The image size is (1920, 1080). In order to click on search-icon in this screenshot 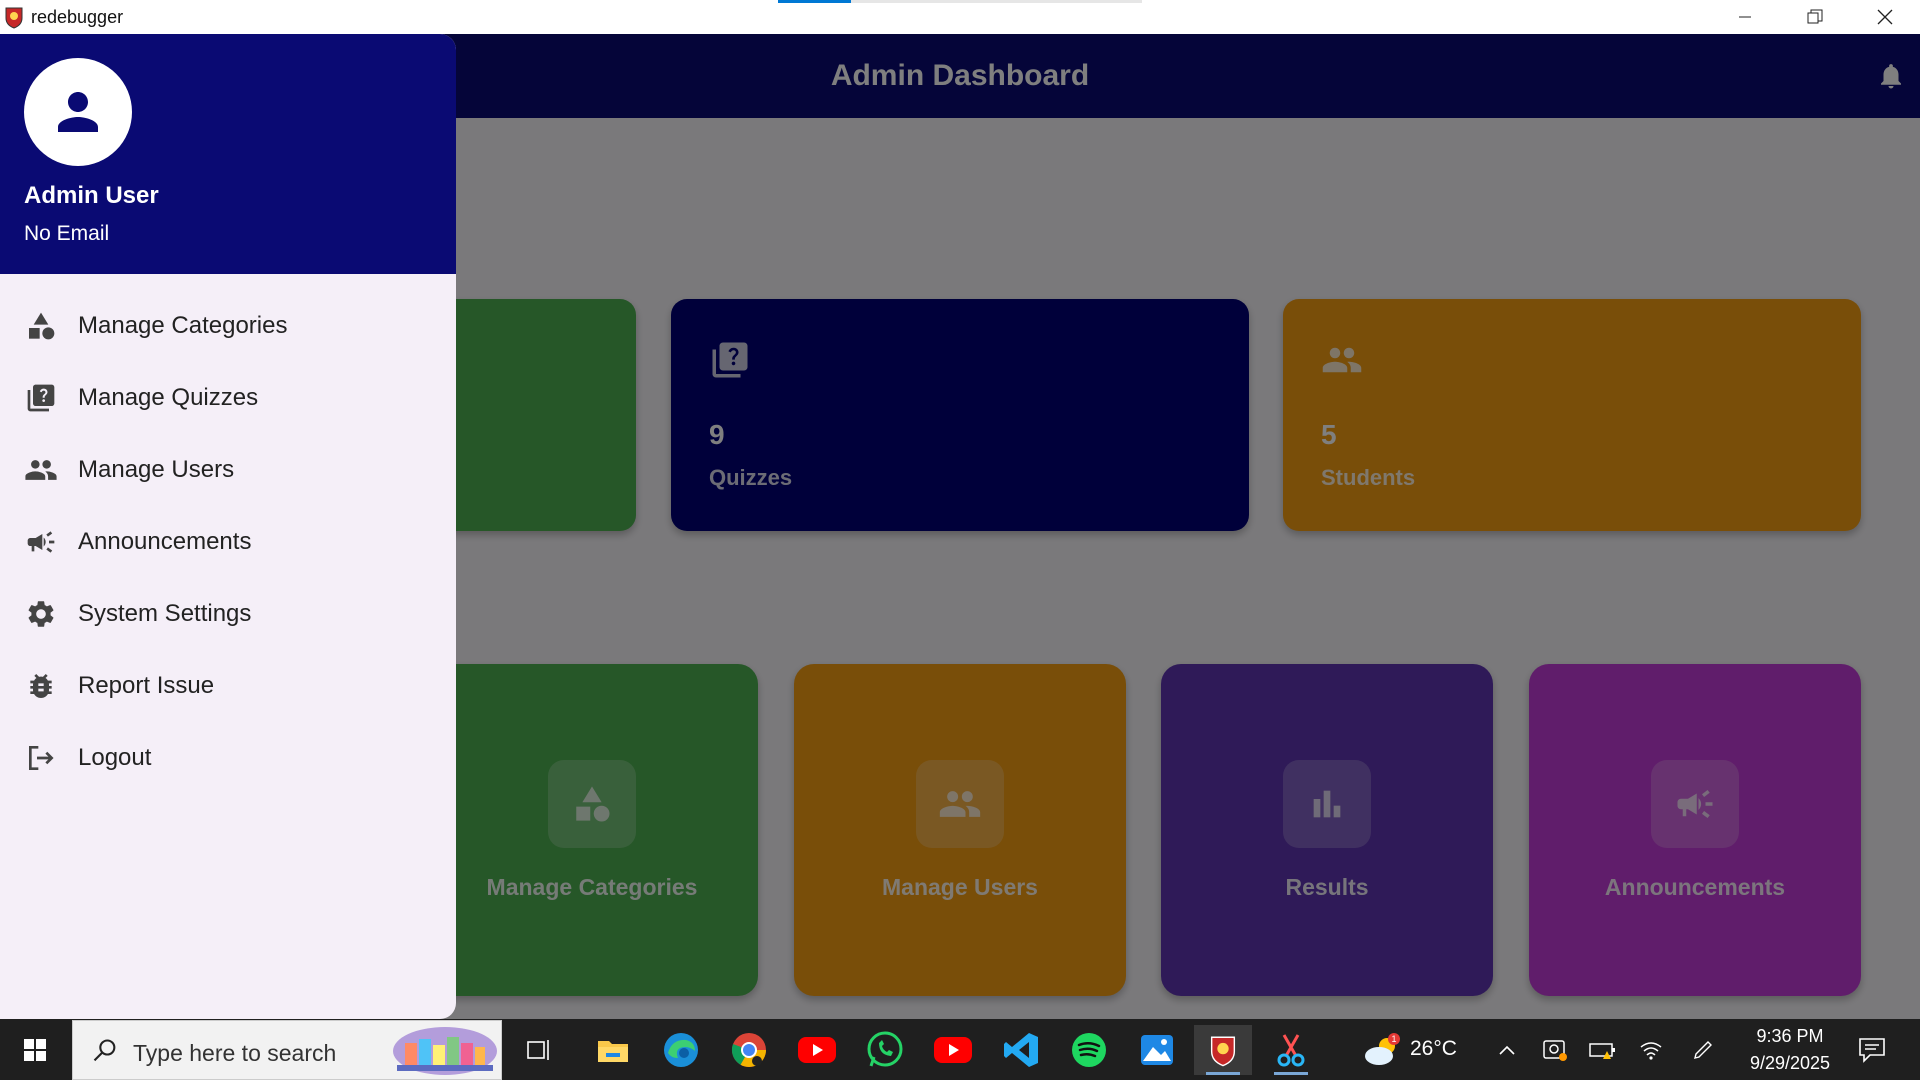, I will do `click(104, 1050)`.